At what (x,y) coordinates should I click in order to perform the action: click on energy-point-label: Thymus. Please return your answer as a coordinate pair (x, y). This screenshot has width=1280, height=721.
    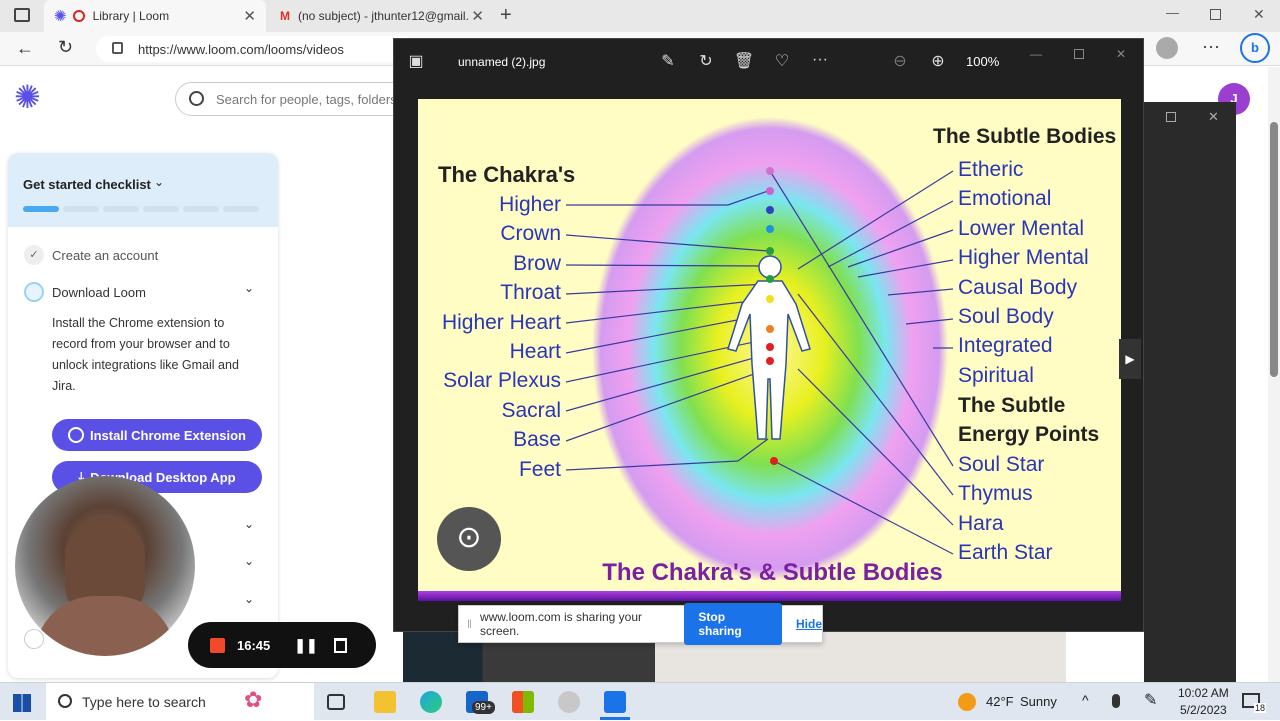
    Looking at the image, I should click on (995, 494).